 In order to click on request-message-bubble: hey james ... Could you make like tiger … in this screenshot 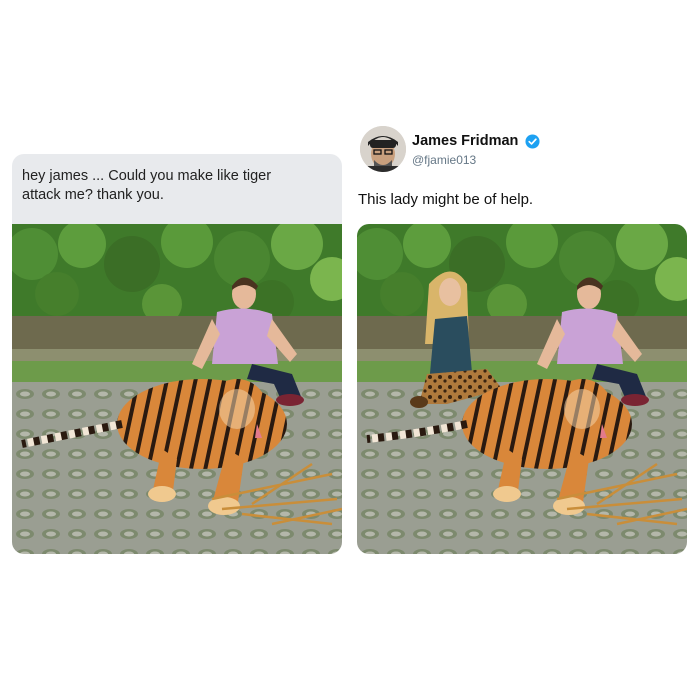, I will do `click(177, 189)`.